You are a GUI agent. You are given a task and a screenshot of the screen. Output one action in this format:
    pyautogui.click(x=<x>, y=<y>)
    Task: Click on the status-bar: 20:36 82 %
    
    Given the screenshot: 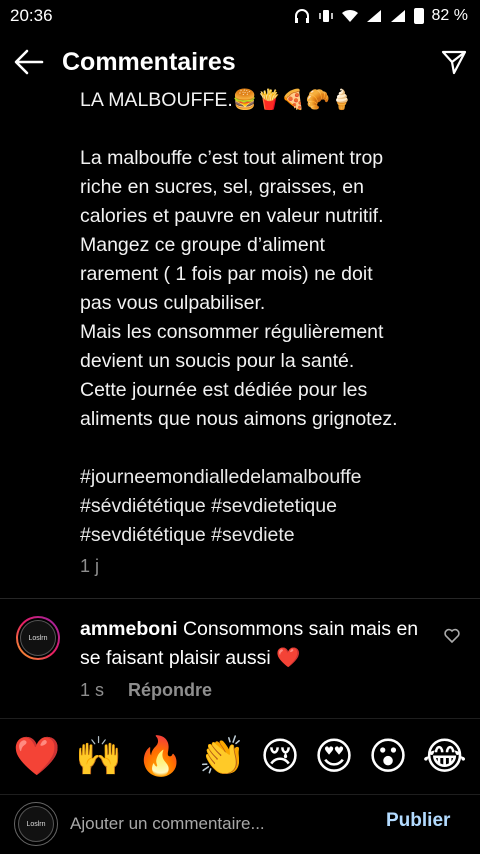 What is the action you would take?
    pyautogui.click(x=240, y=16)
    